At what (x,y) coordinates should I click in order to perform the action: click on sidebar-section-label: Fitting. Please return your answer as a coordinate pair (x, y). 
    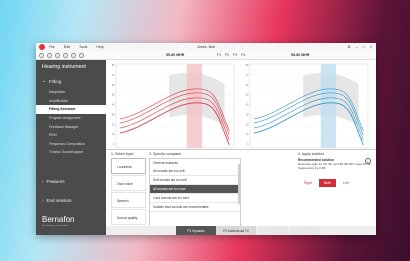
    Looking at the image, I should click on (55, 81).